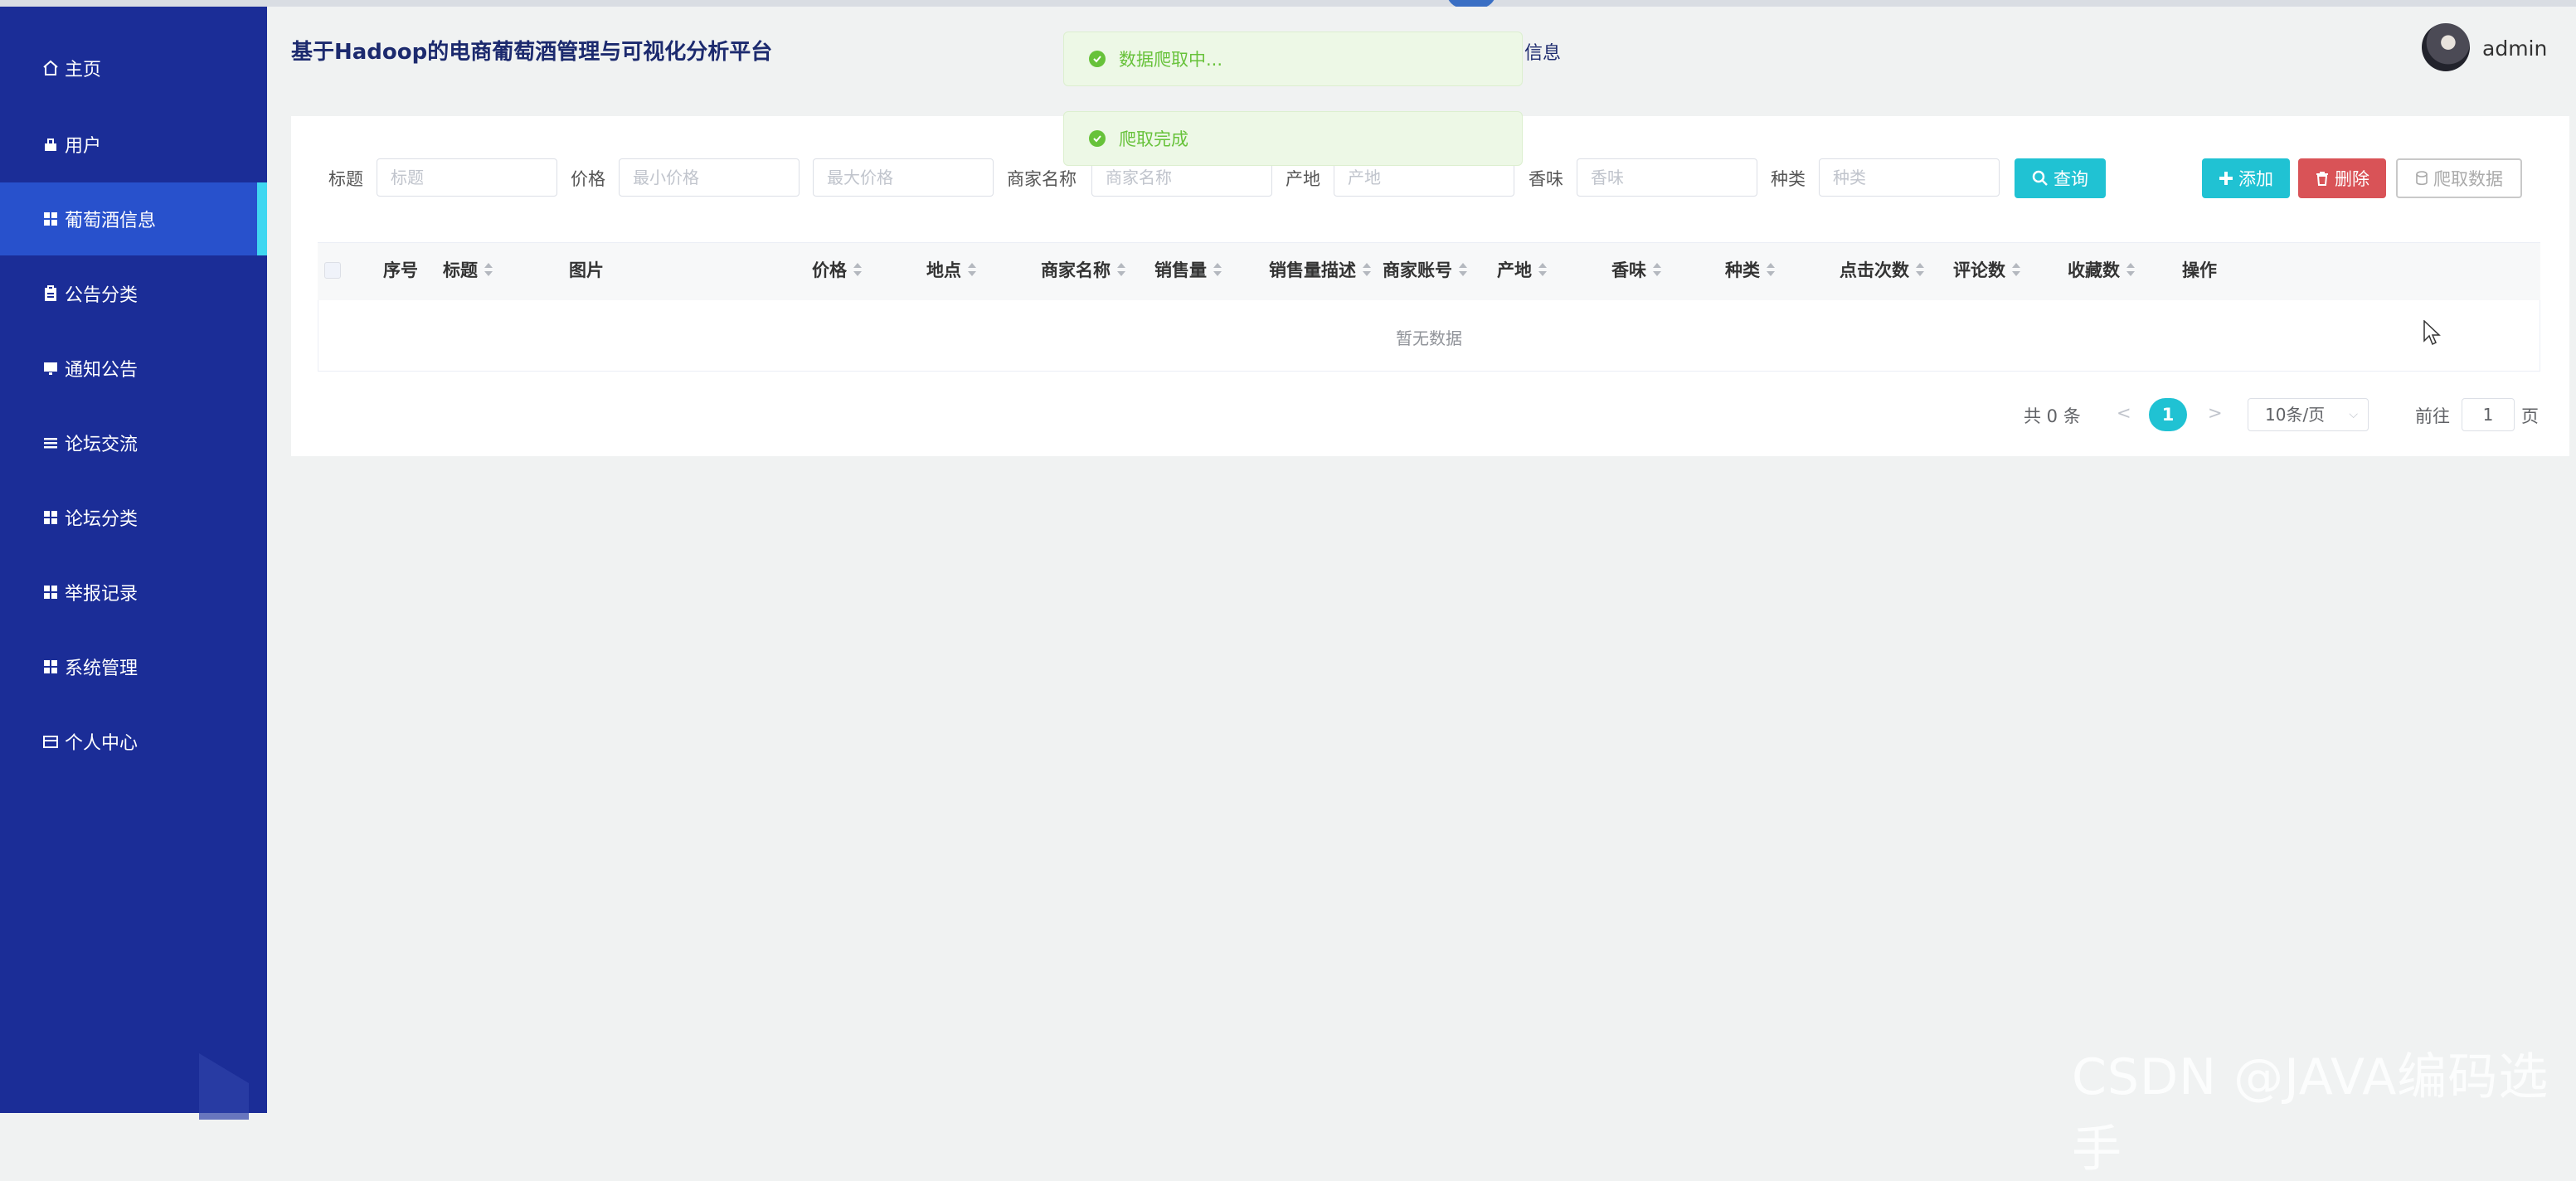 The height and width of the screenshot is (1181, 2576). What do you see at coordinates (1522, 269) in the screenshot?
I see `col-origin: 产地` at bounding box center [1522, 269].